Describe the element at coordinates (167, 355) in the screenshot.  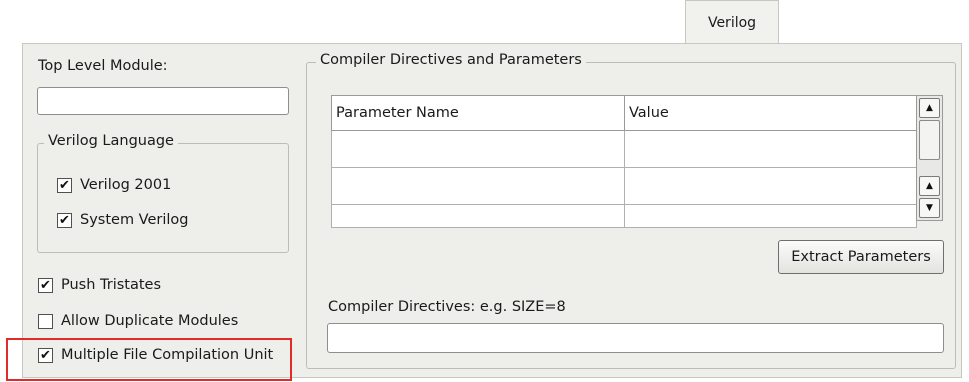
I see `multiple-file-compilation-unit-label: Multiple File Compilation Unit` at that location.